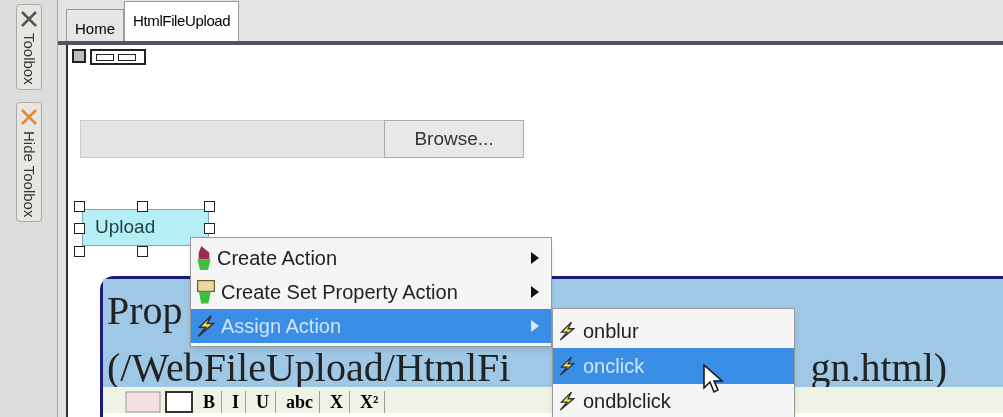 Image resolution: width=1003 pixels, height=417 pixels. I want to click on format-button: X, so click(337, 402).